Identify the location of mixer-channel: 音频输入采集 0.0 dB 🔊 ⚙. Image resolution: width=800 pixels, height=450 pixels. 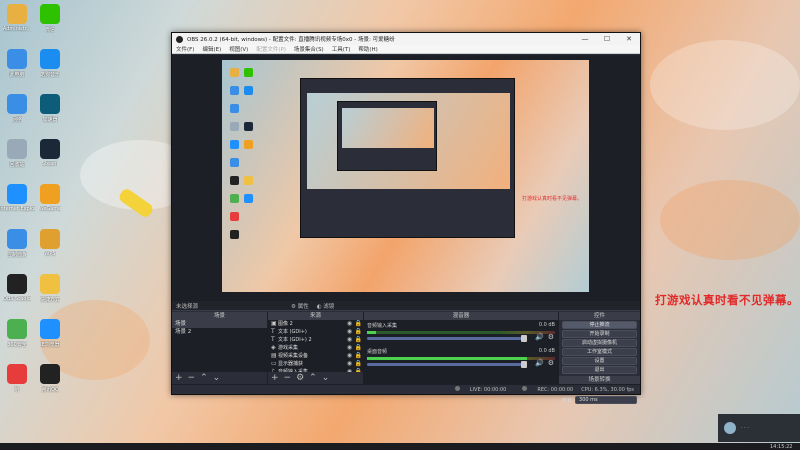
(461, 331).